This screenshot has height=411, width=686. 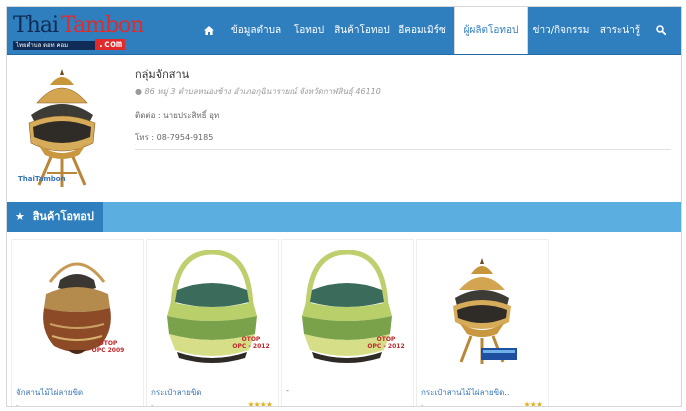 What do you see at coordinates (62, 128) in the screenshot?
I see `producer-photo` at bounding box center [62, 128].